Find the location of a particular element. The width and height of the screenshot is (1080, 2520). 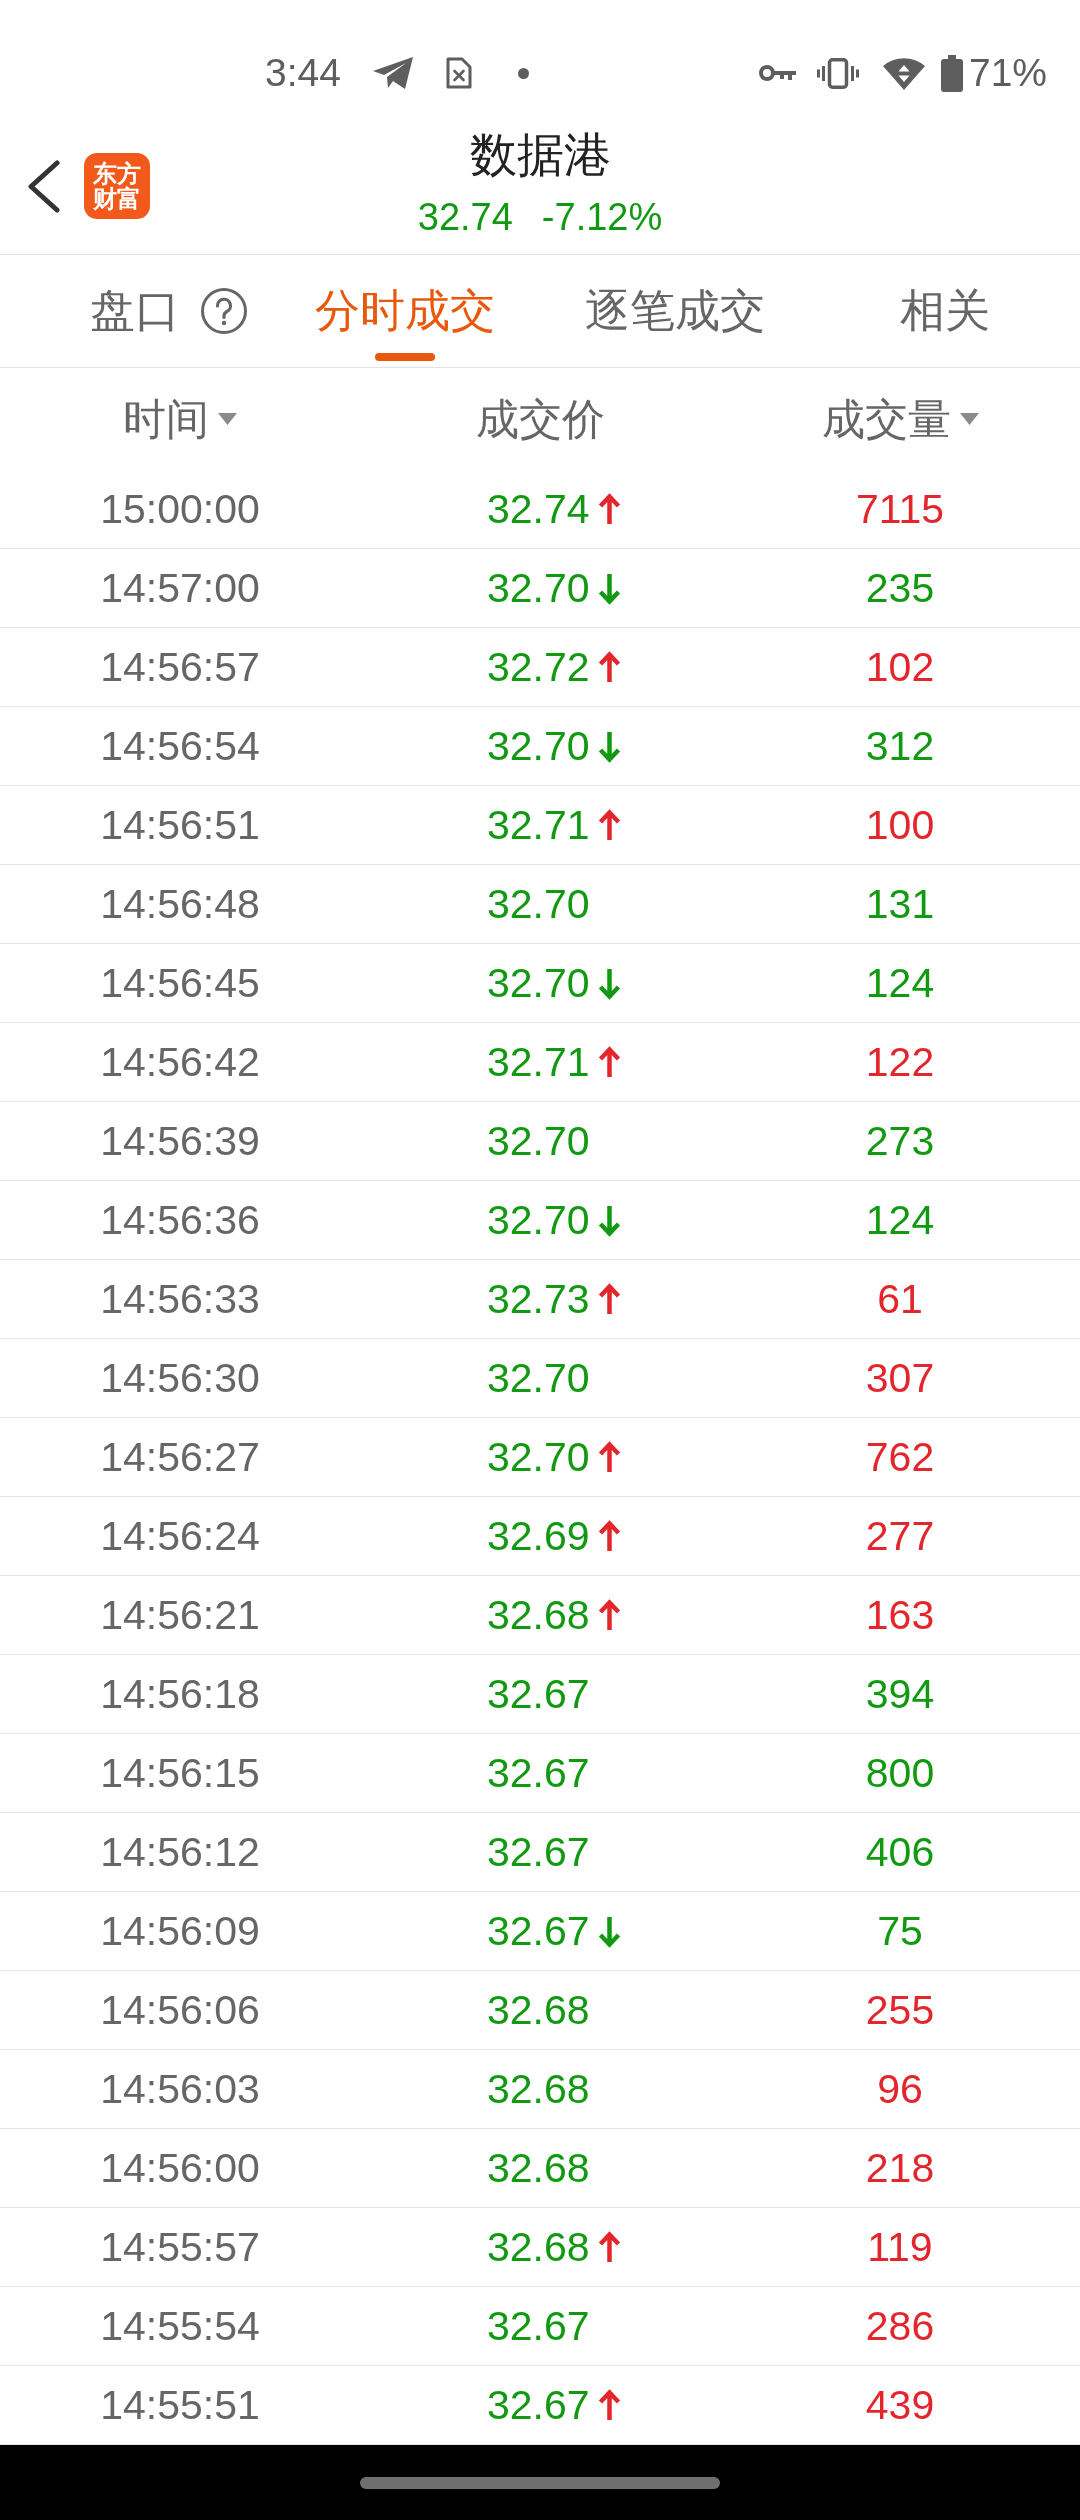

trade-volume: 762 is located at coordinates (900, 1457).